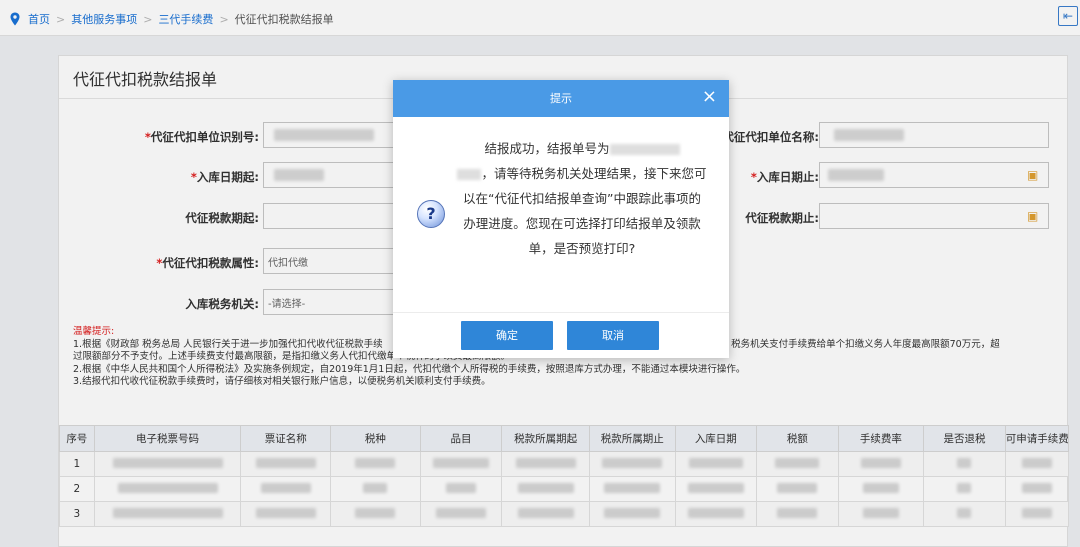 Image resolution: width=1080 pixels, height=547 pixels. What do you see at coordinates (561, 312) in the screenshot?
I see `dialog-divider` at bounding box center [561, 312].